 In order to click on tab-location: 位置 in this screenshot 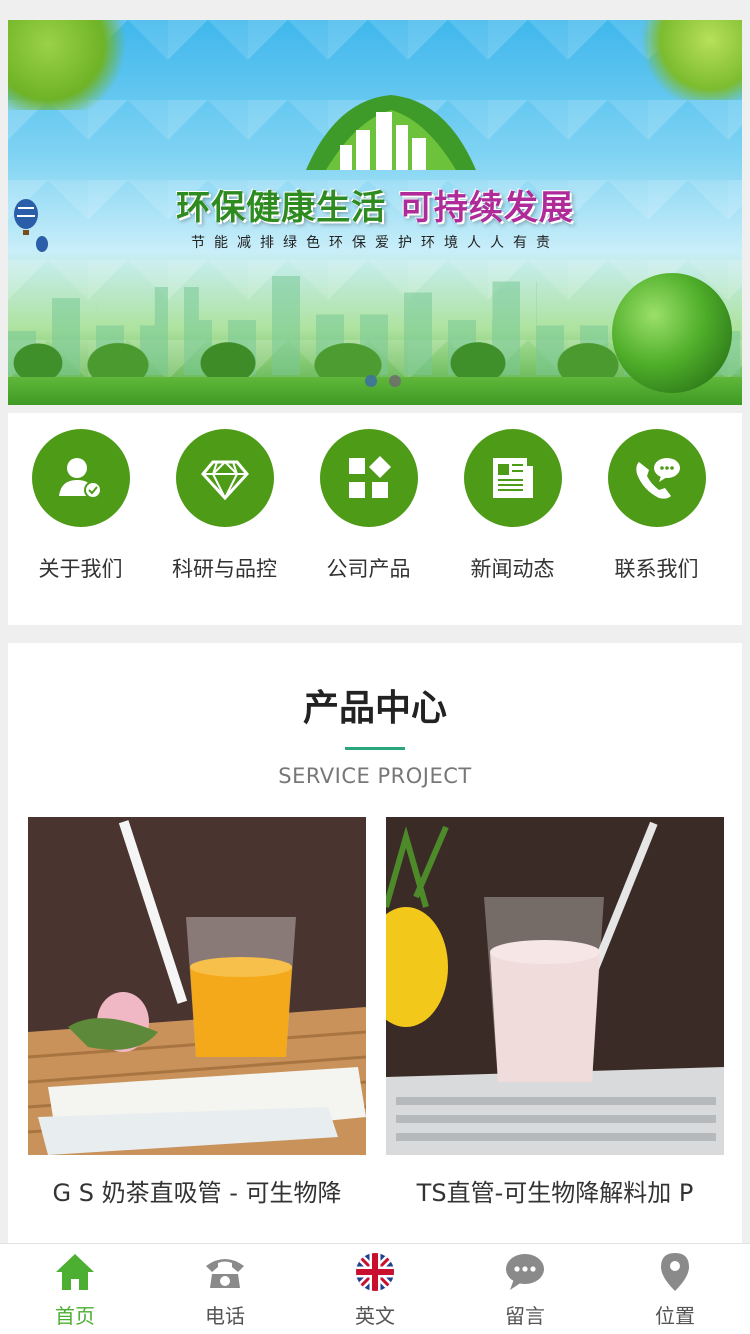, I will do `click(675, 1289)`.